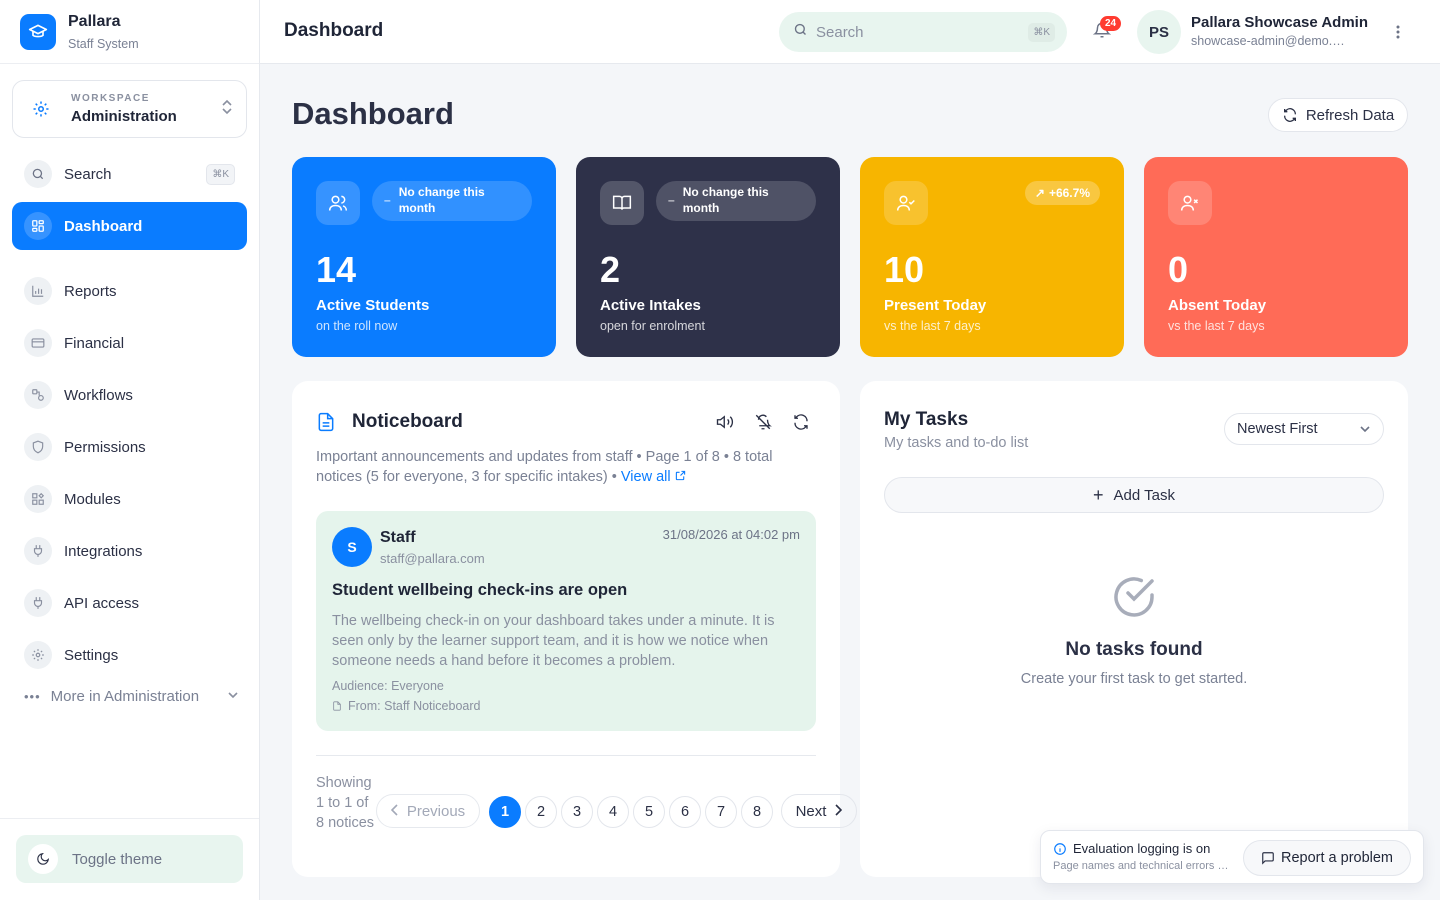 The height and width of the screenshot is (900, 1440). I want to click on notice-audience: Audience: Everyone, so click(388, 686).